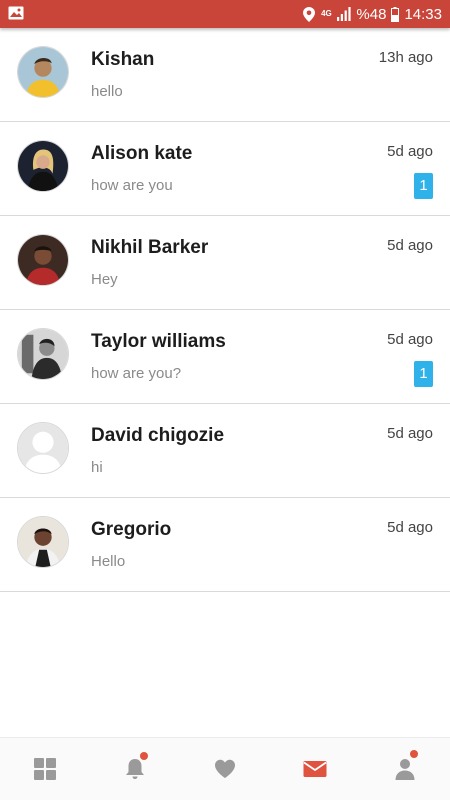 The image size is (450, 800). Describe the element at coordinates (150, 247) in the screenshot. I see `contact-name: Nikhil Barker` at that location.